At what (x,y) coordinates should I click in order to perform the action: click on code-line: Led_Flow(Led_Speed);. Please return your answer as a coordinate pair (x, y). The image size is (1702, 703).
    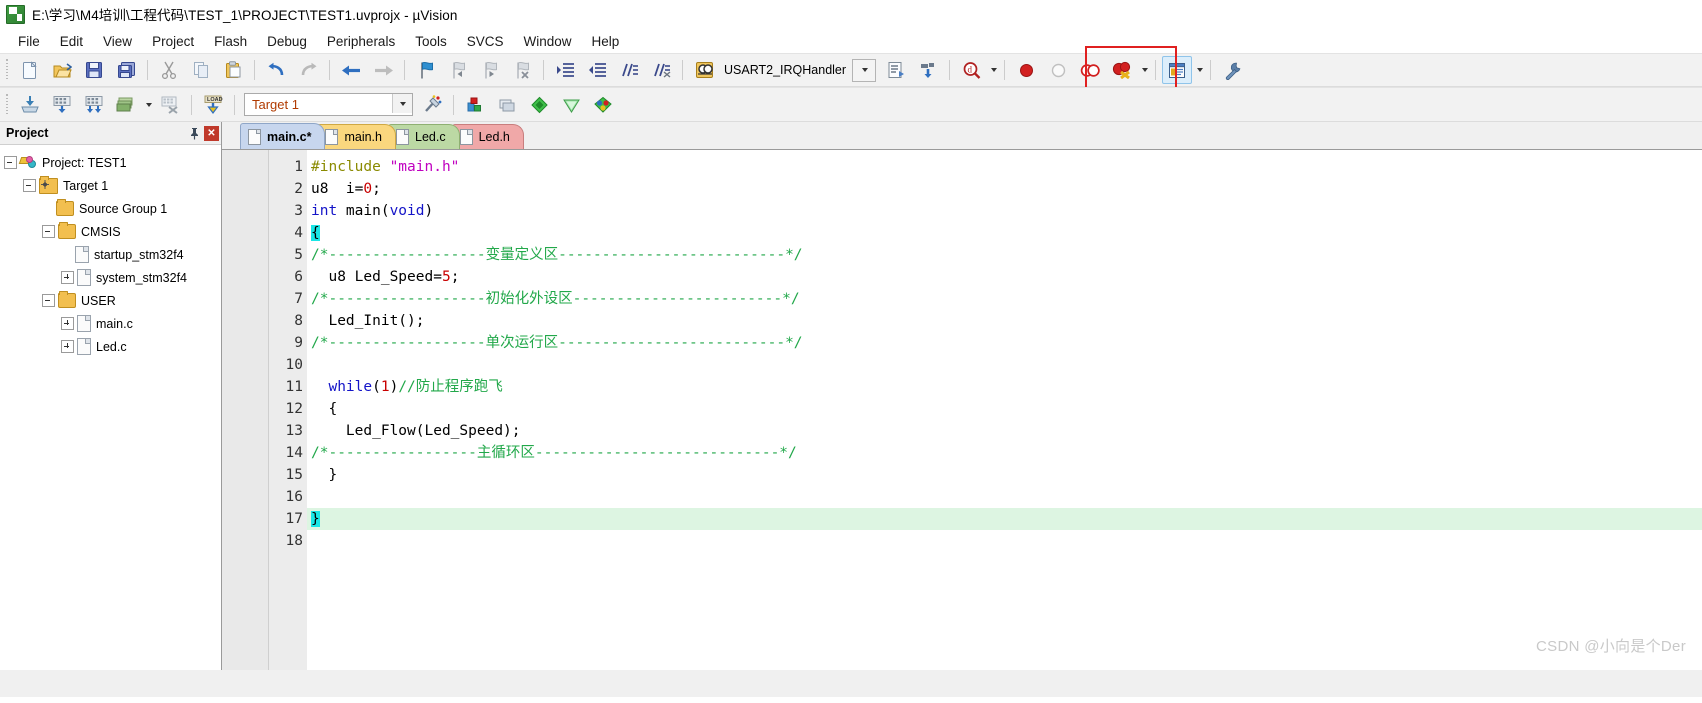
    Looking at the image, I should click on (1004, 431).